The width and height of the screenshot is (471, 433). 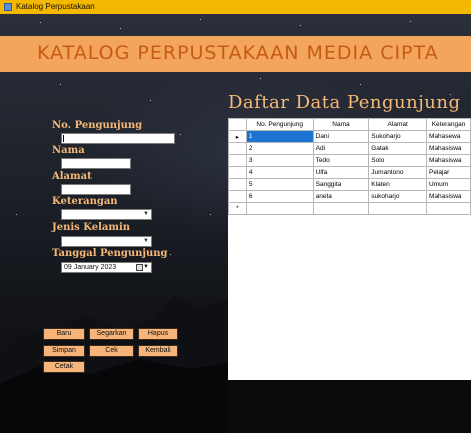 I want to click on table-cell: Pelajar, so click(x=448, y=172).